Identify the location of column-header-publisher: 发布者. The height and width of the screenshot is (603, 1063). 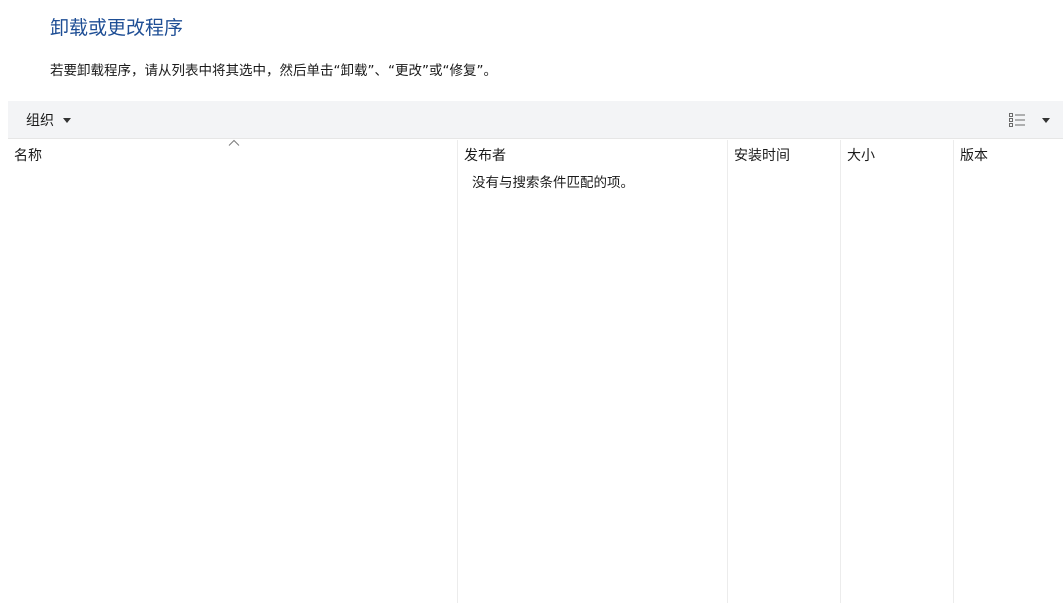
(485, 155).